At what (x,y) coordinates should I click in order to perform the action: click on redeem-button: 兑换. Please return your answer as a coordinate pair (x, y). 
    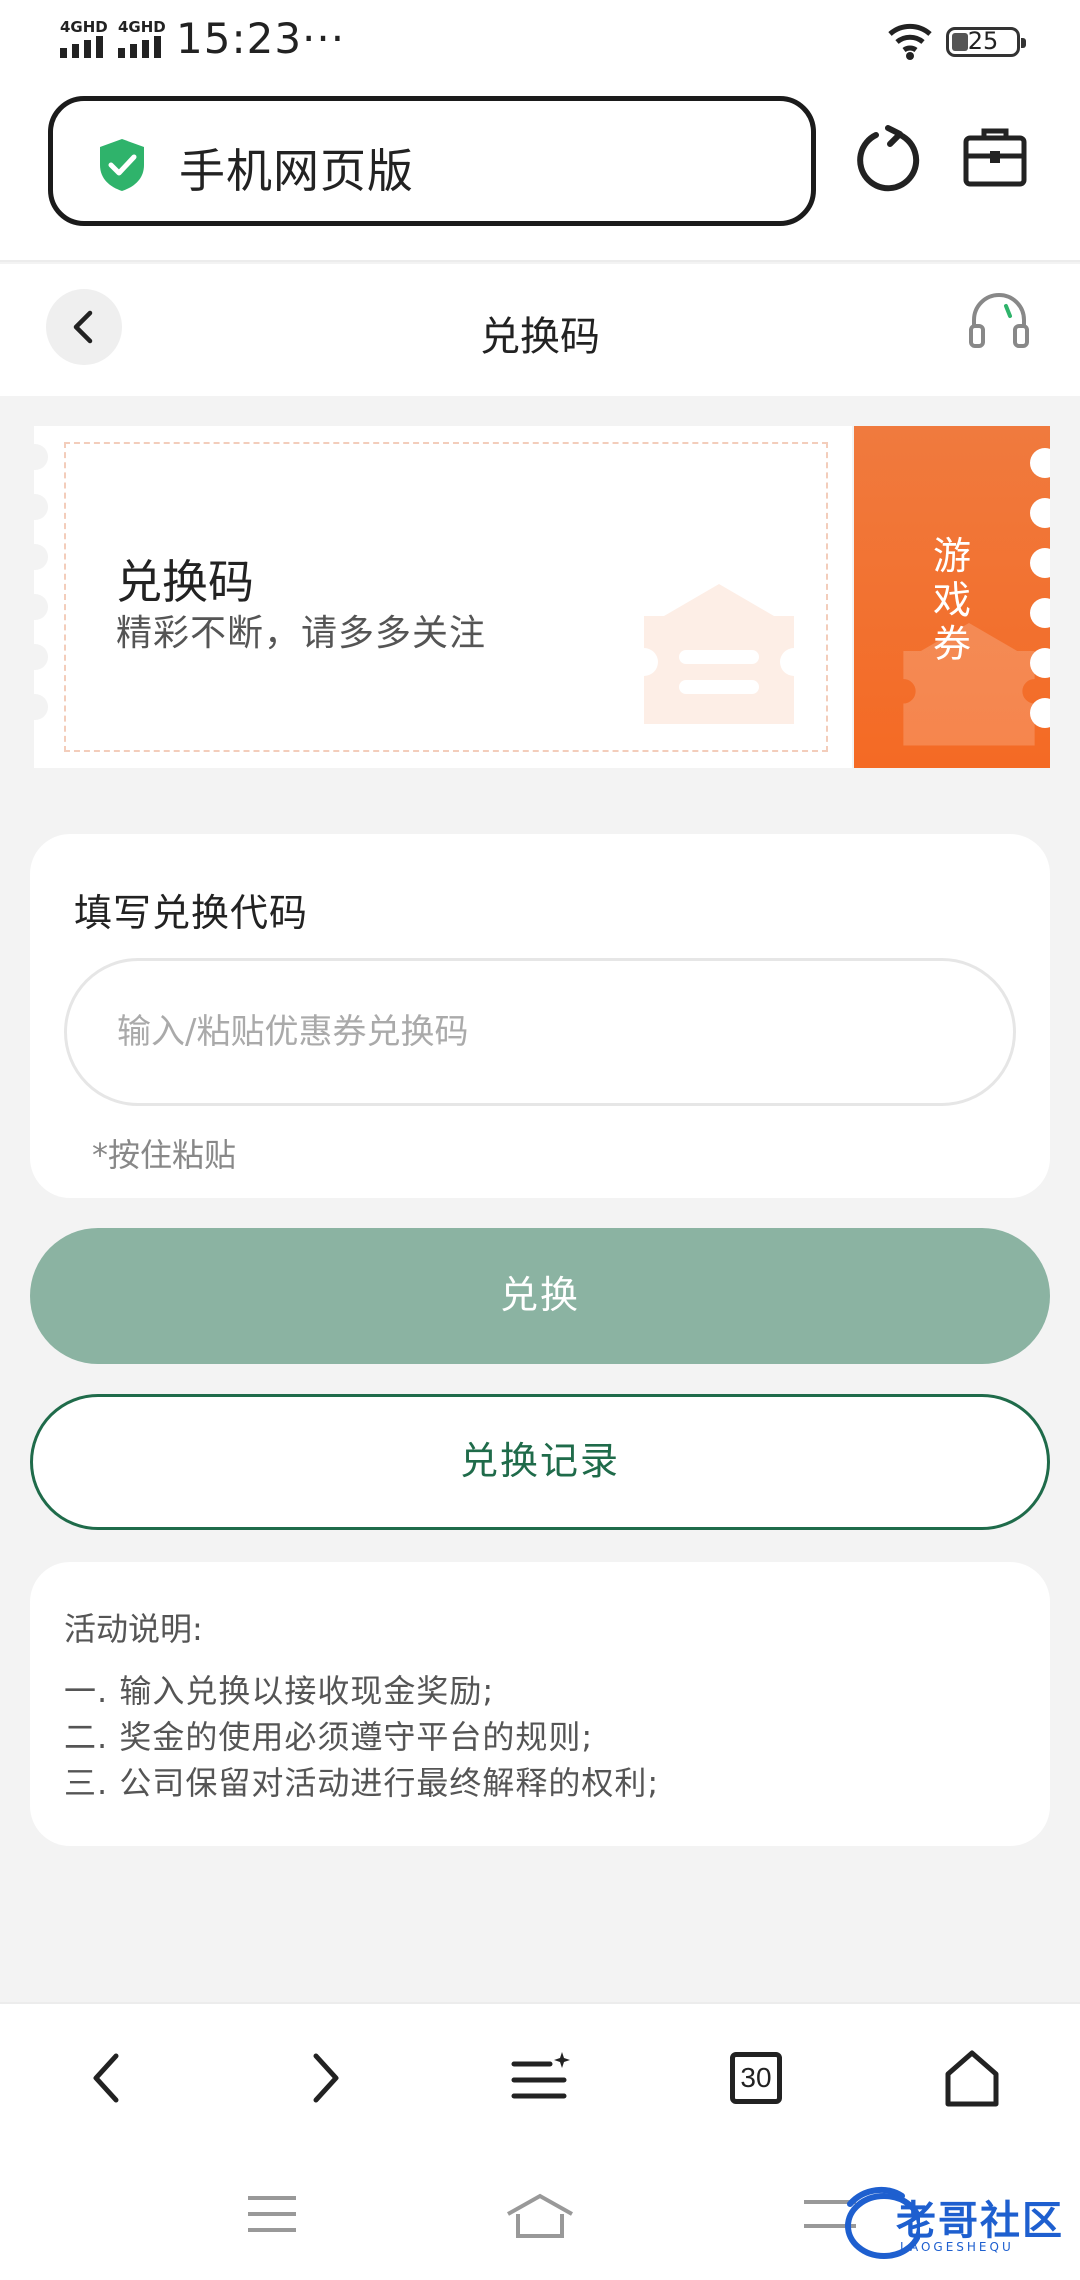
    Looking at the image, I should click on (540, 1296).